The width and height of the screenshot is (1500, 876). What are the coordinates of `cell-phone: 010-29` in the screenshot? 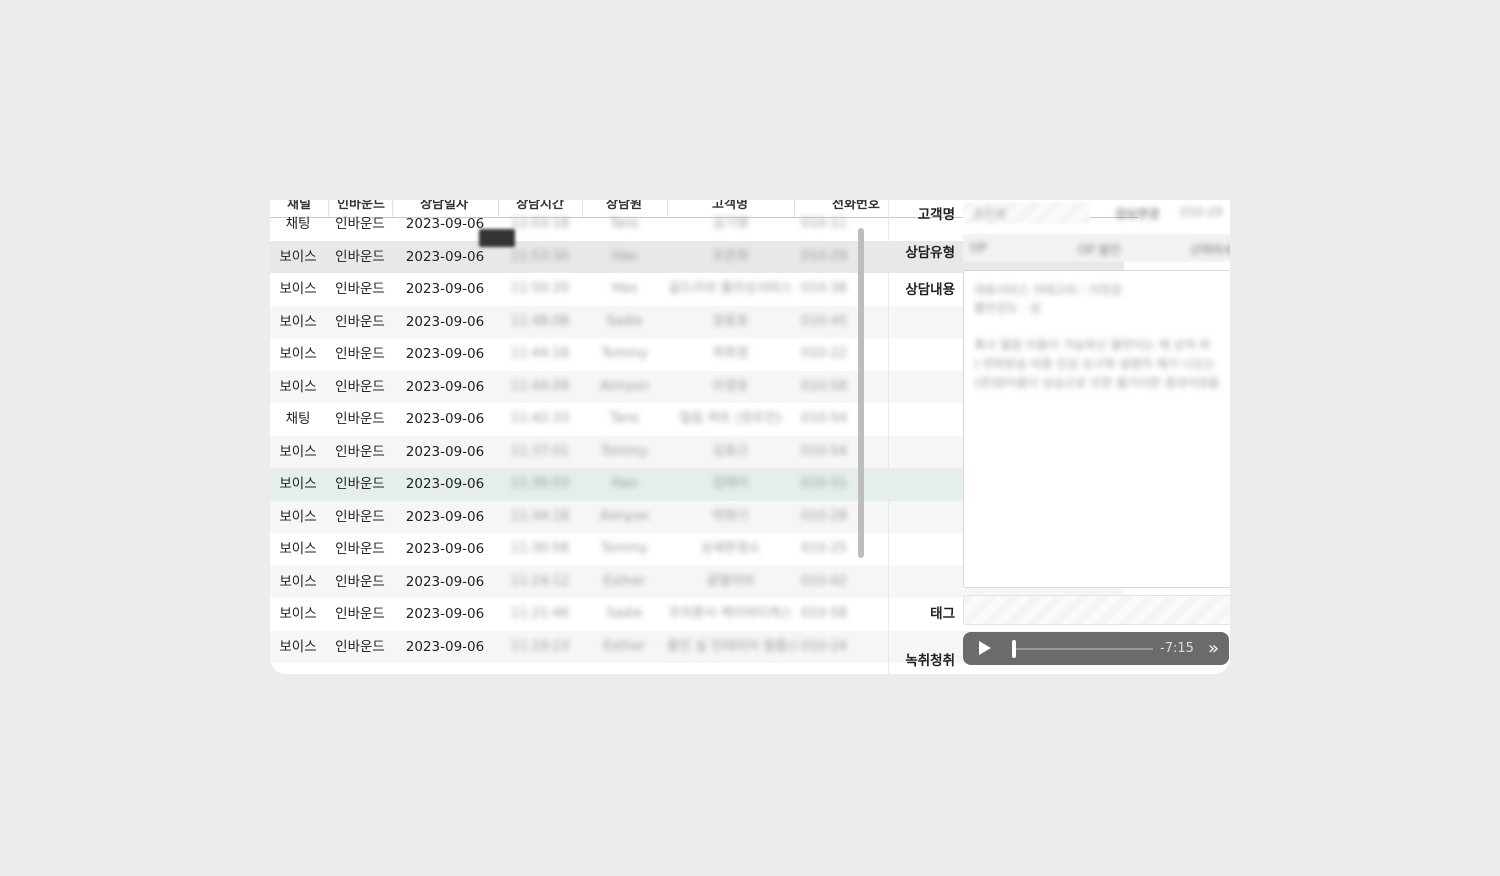 It's located at (824, 256).